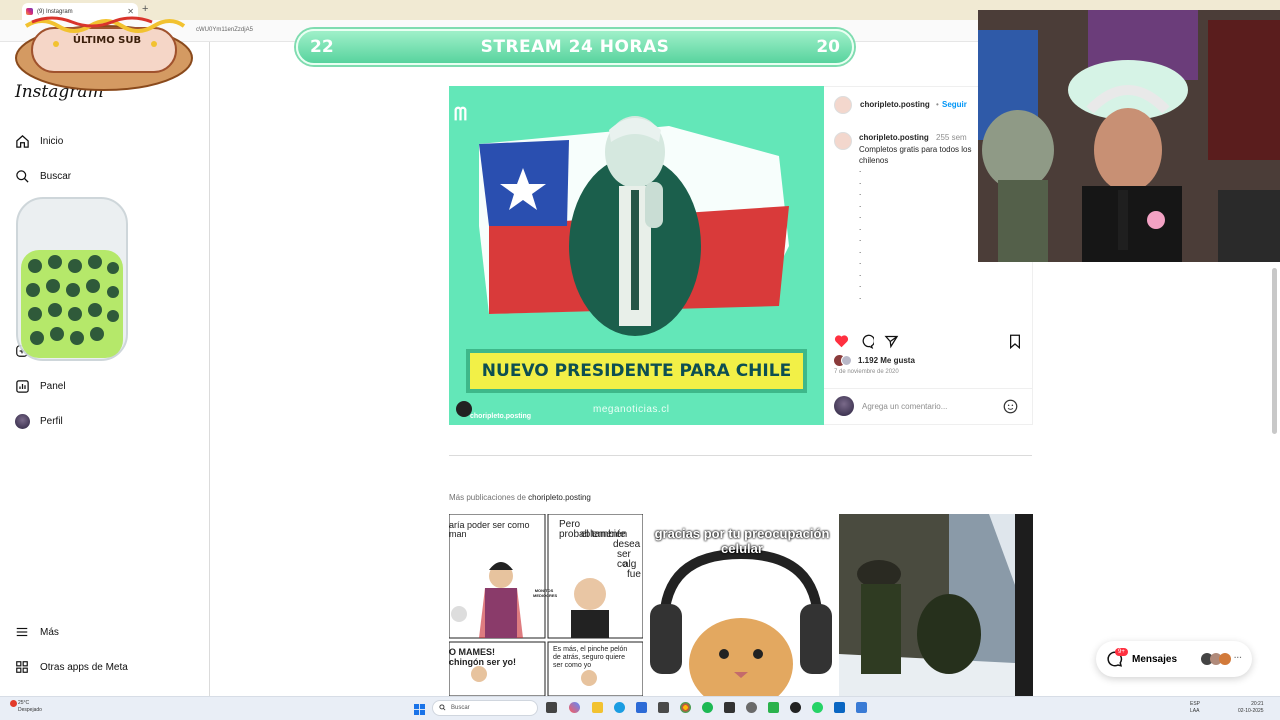  I want to click on post-watermark: meganoticias.cl, so click(631, 409).